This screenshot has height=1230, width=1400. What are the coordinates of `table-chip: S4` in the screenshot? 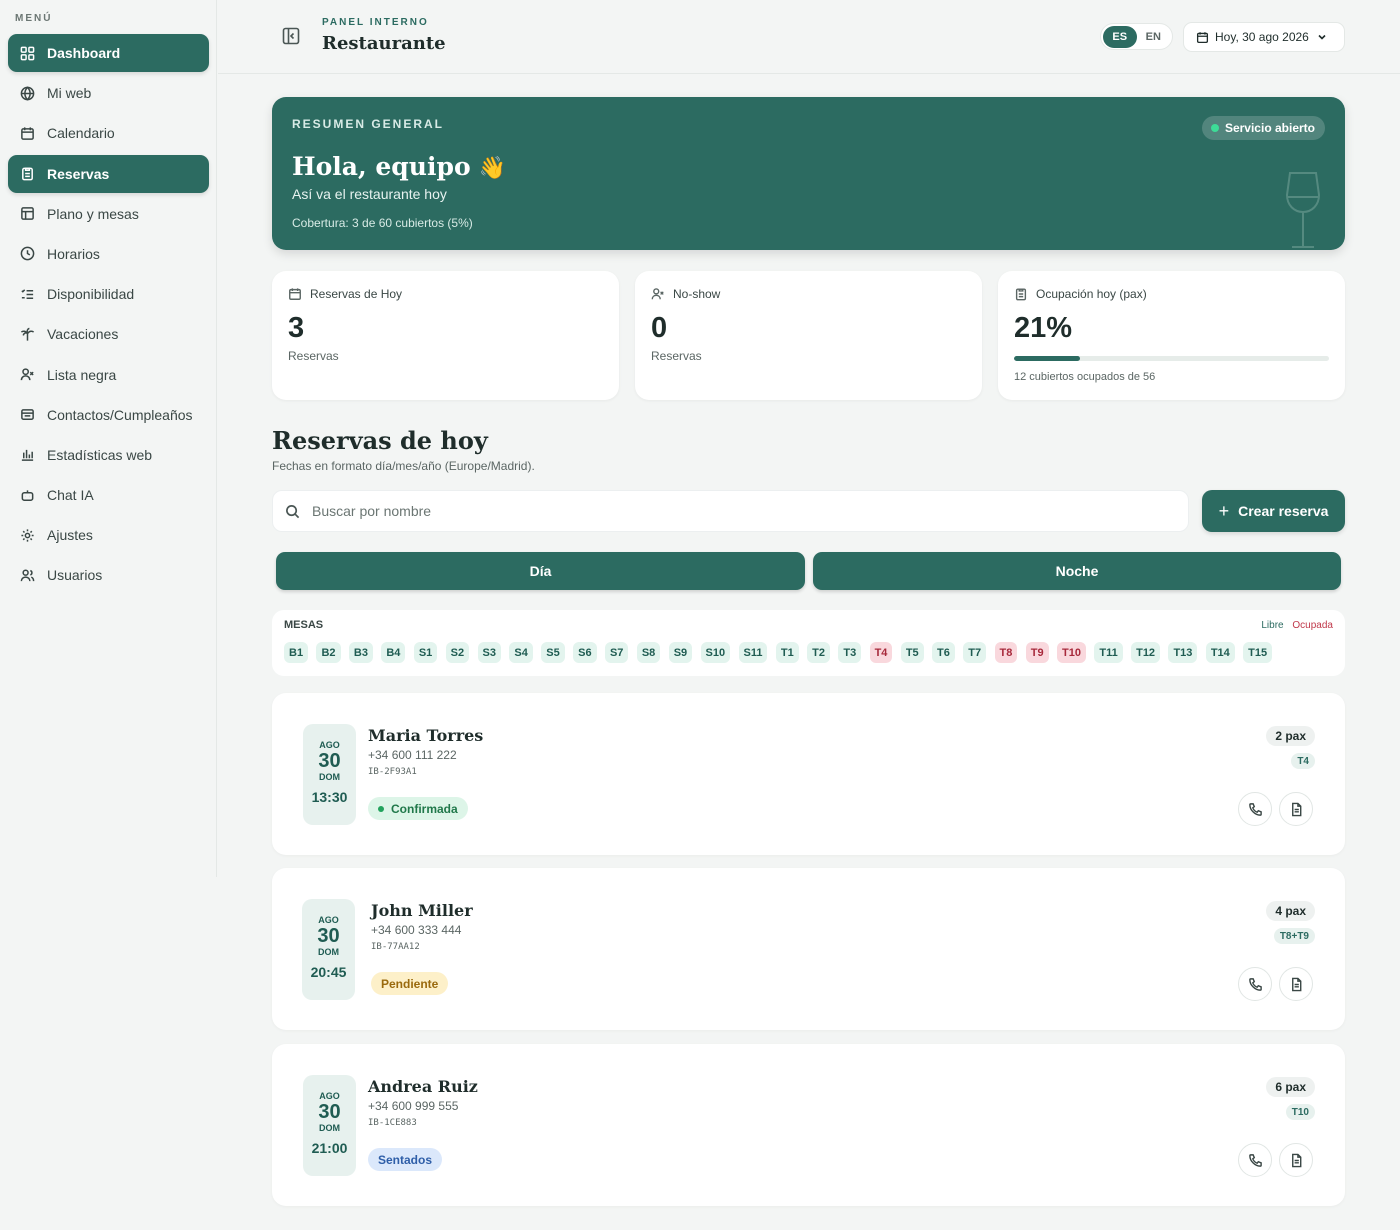 It's located at (521, 652).